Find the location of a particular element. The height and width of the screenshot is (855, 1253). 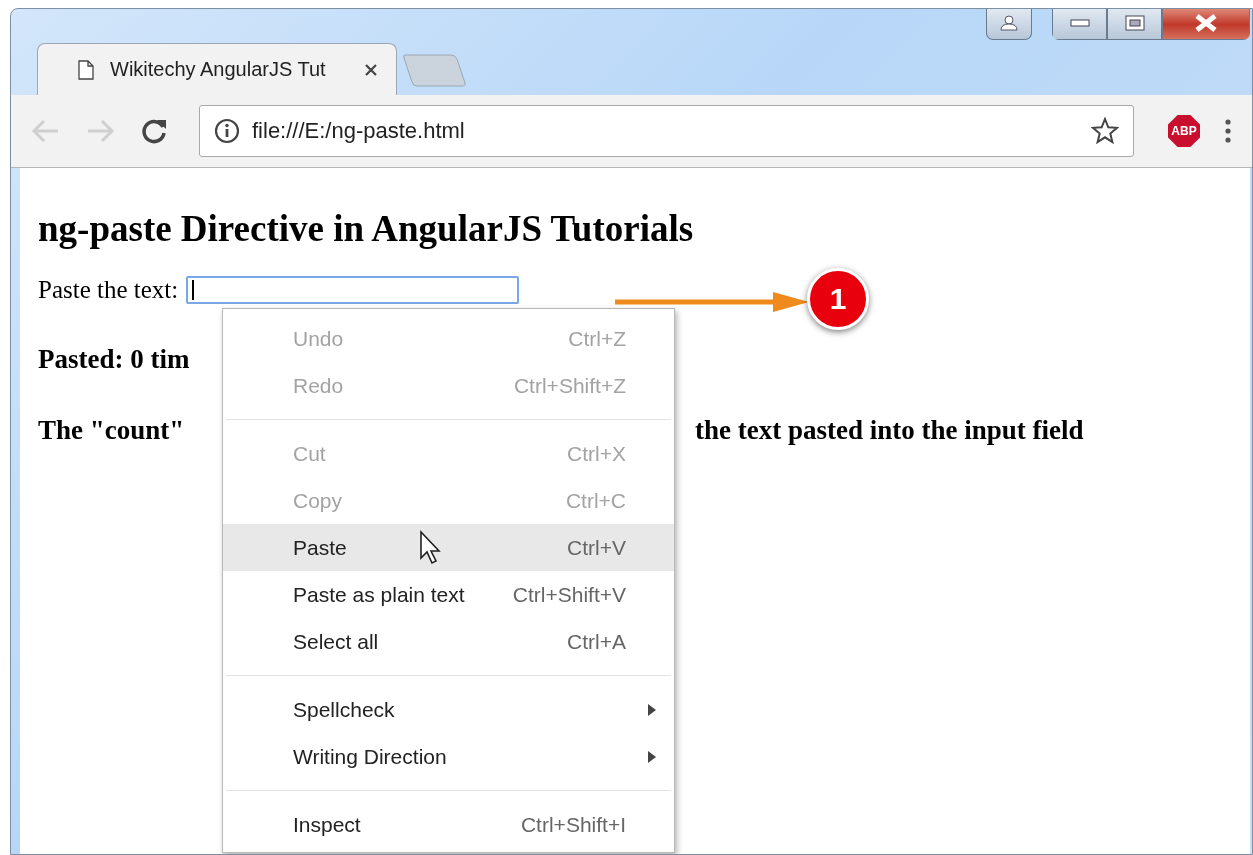

address-bar: file:///E:/ng-paste.html is located at coordinates (666, 131).